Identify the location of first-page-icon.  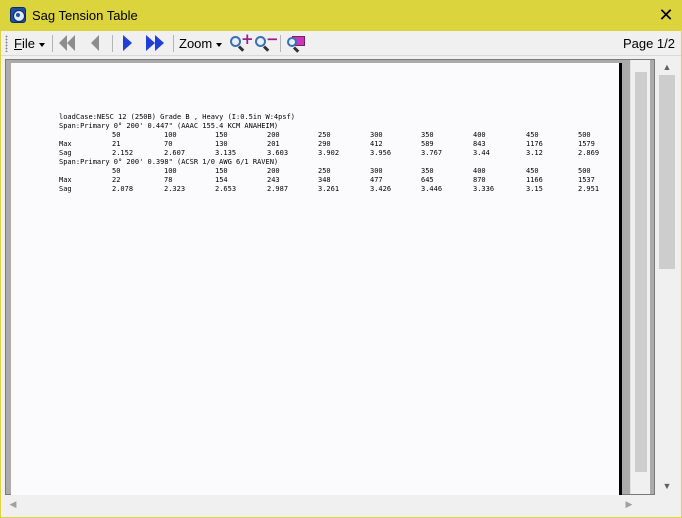
(67, 45).